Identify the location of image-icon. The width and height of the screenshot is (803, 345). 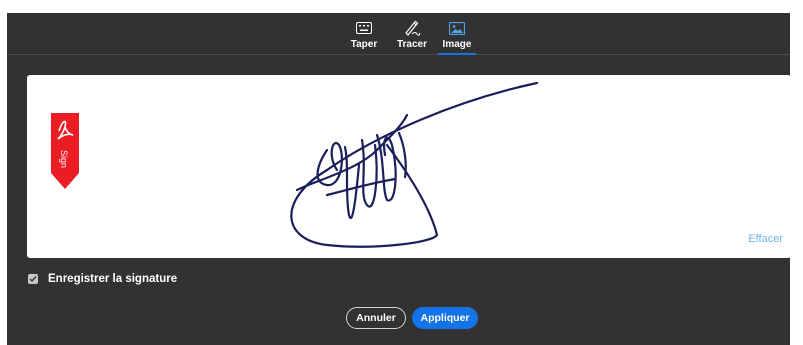
(457, 28).